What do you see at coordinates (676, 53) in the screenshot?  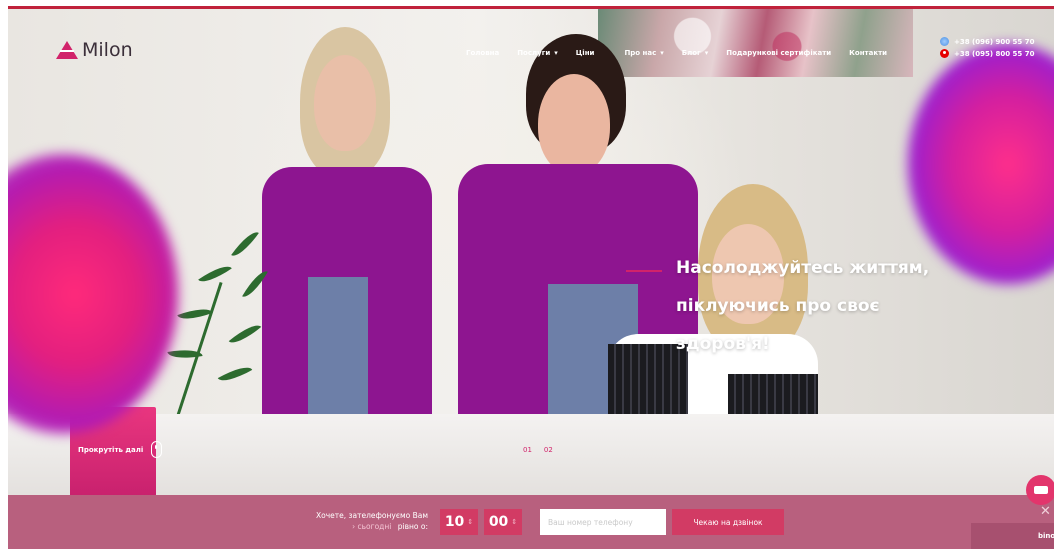 I see `main-nav: Головна Послуги ▾ Ціни Про нас ▾ Блог ▾` at bounding box center [676, 53].